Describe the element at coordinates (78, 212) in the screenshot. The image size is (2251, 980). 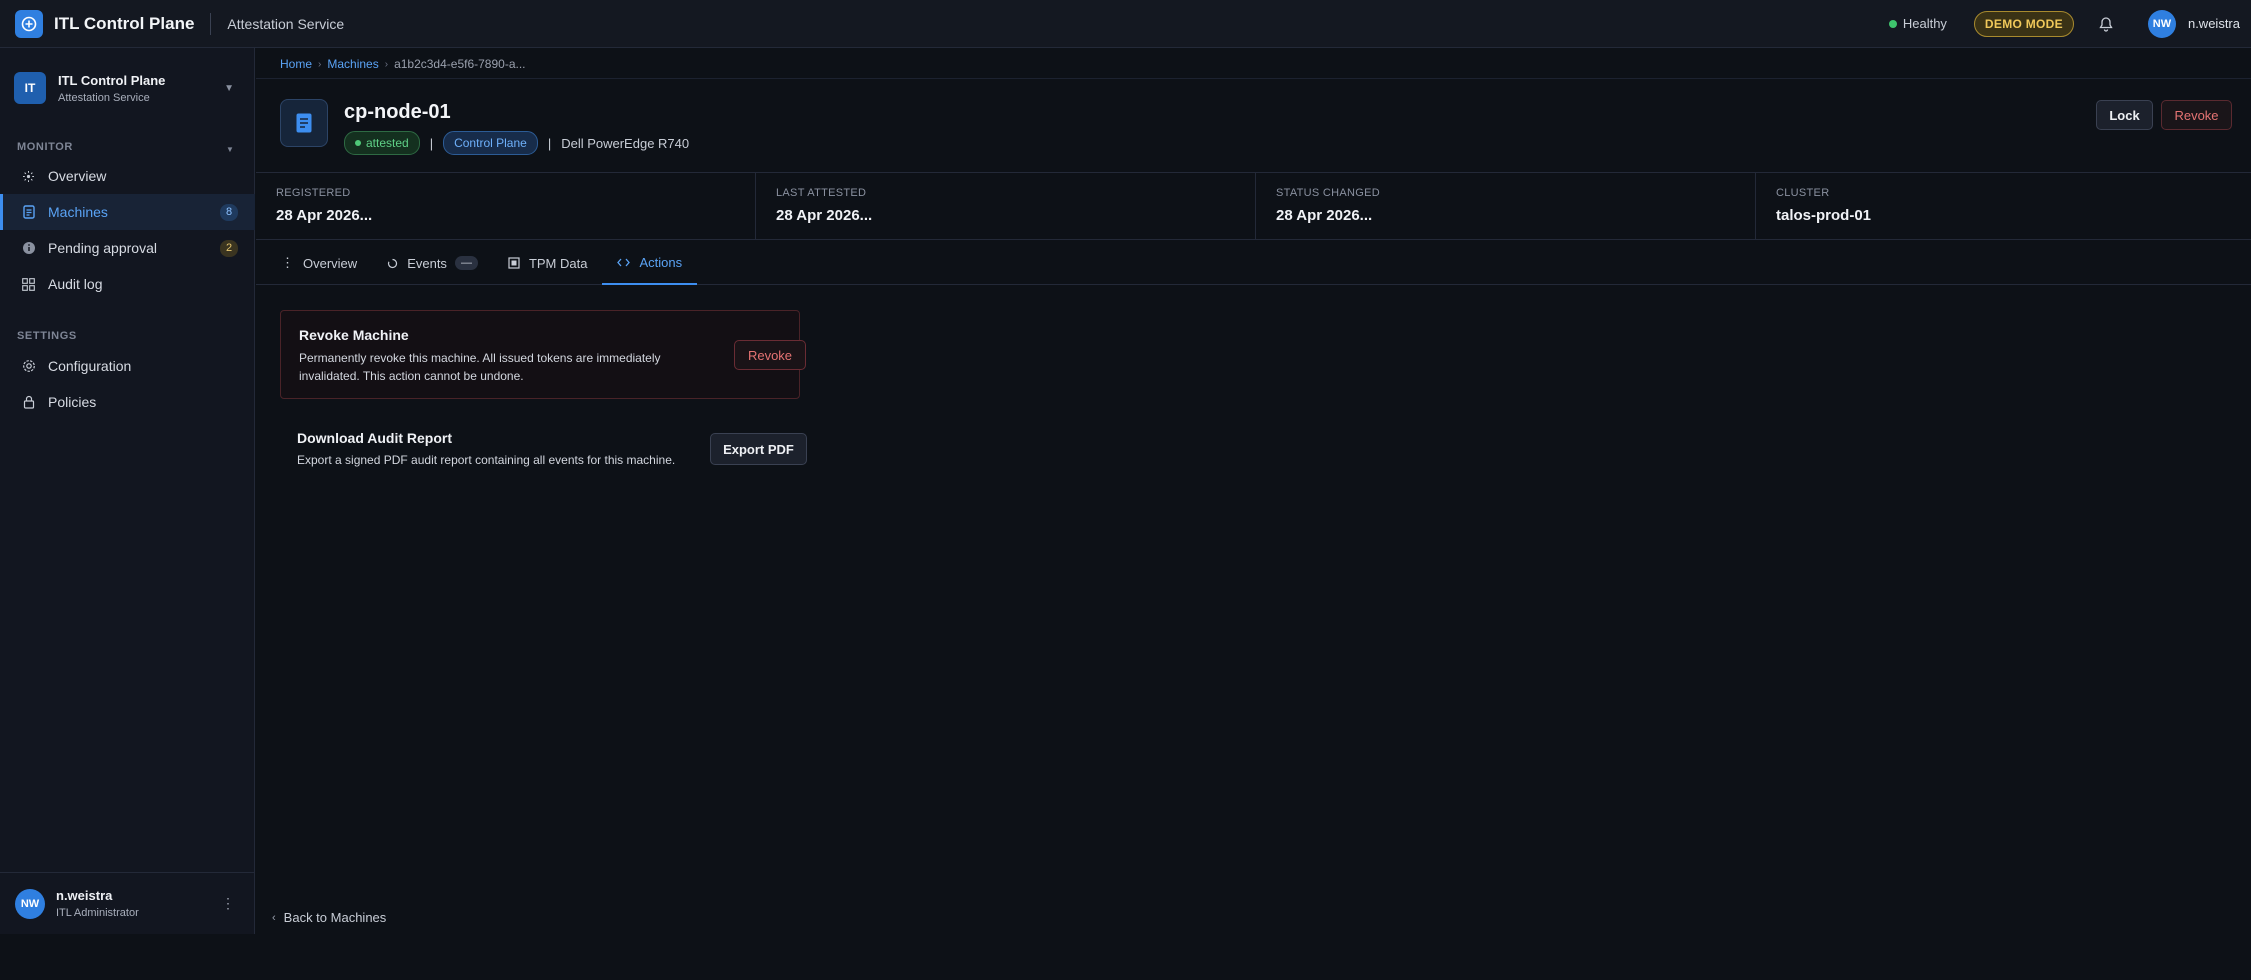
I see `sidebar-item-label: Machines` at that location.